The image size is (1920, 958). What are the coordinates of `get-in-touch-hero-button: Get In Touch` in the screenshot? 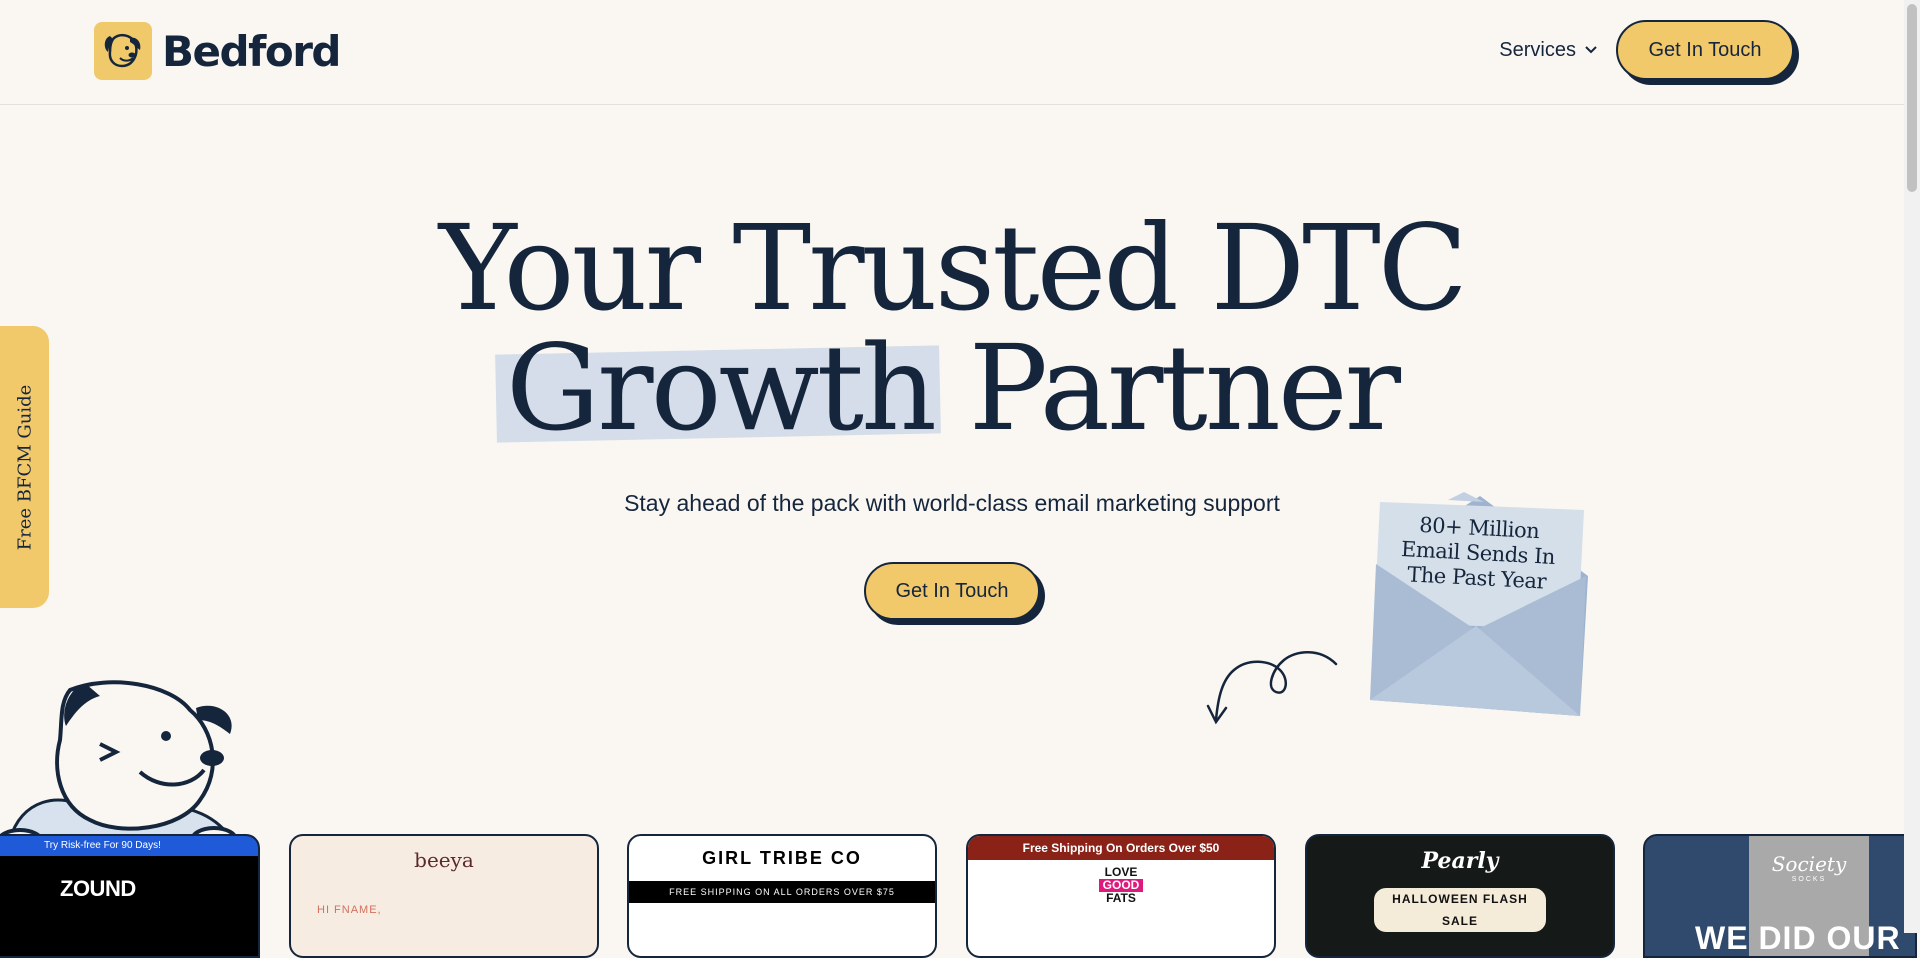 It's located at (952, 591).